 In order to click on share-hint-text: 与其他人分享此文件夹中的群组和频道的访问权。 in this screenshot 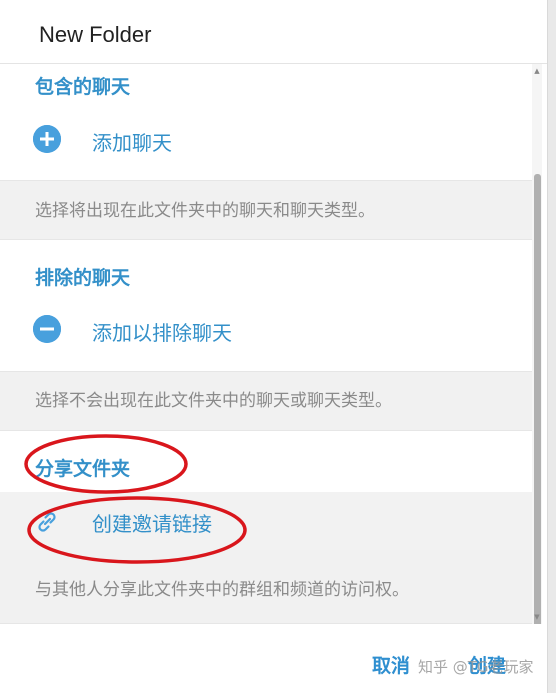, I will do `click(222, 590)`.